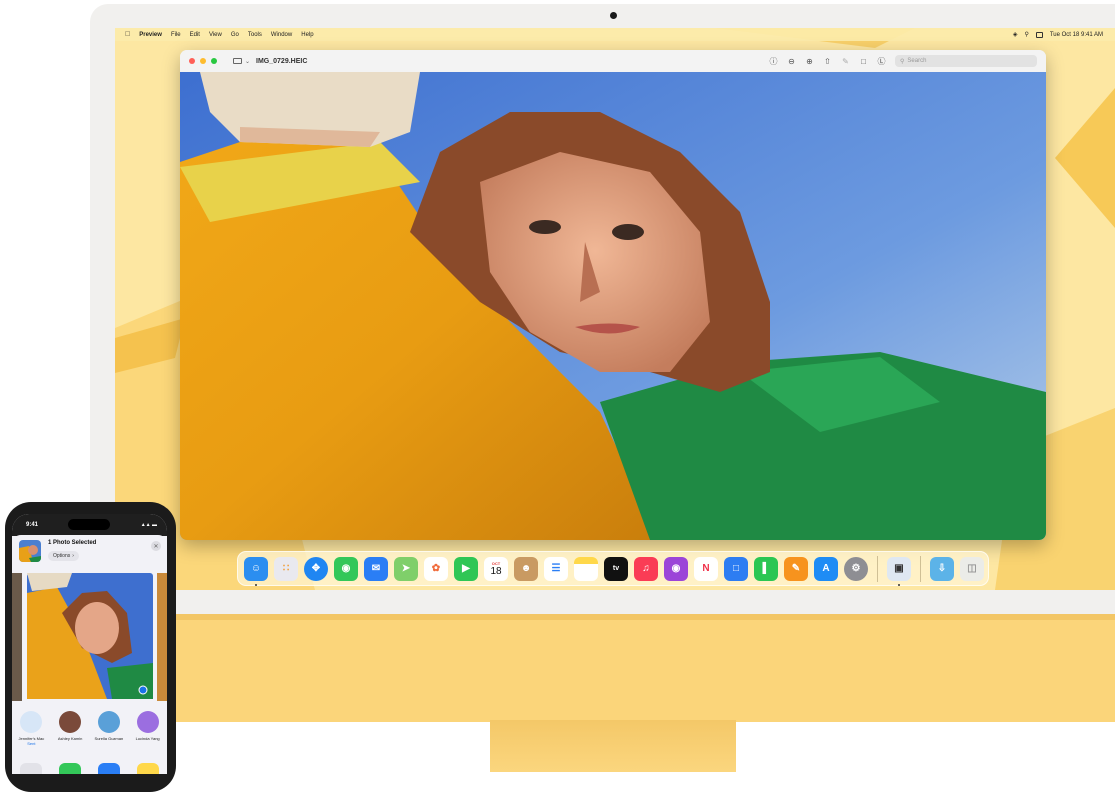  I want to click on dock-tv-icon: tv, so click(616, 568).